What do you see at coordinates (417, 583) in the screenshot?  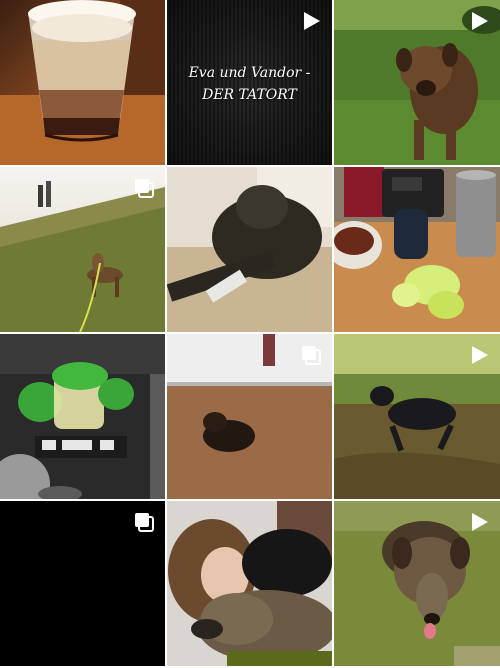 I see `post-thumbnail-dog-lawn` at bounding box center [417, 583].